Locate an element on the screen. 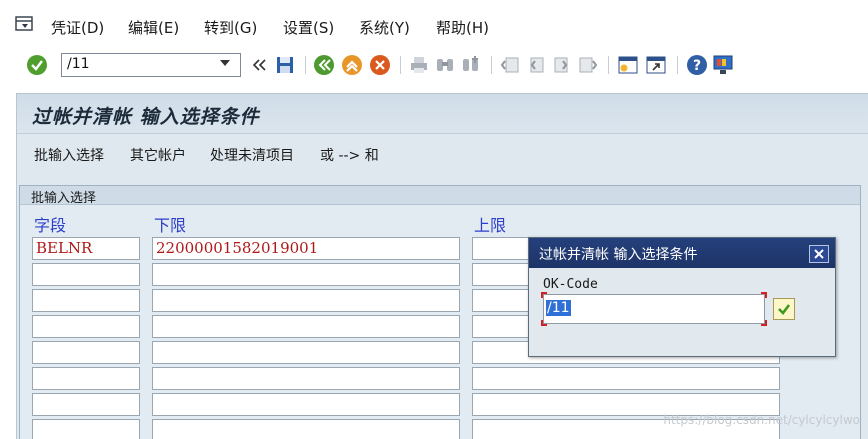 Image resolution: width=868 pixels, height=439 pixels. page-title: 过帐并清帐 输入选择条件 is located at coordinates (146, 117).